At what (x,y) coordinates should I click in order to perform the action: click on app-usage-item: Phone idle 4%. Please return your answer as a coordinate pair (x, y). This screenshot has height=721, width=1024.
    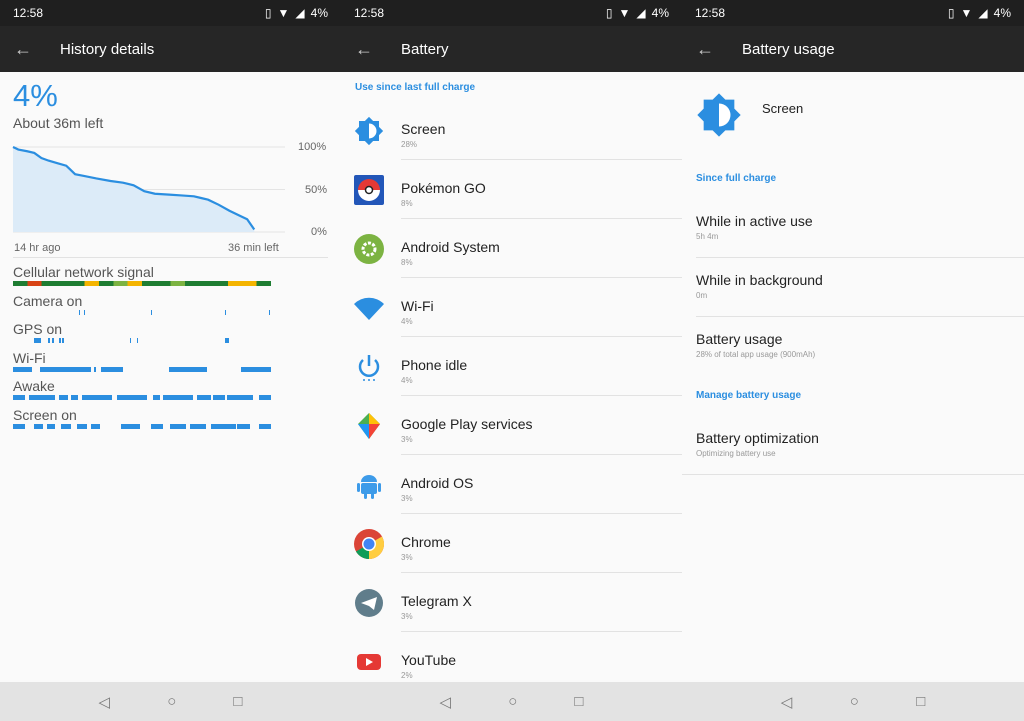
    Looking at the image, I should click on (511, 366).